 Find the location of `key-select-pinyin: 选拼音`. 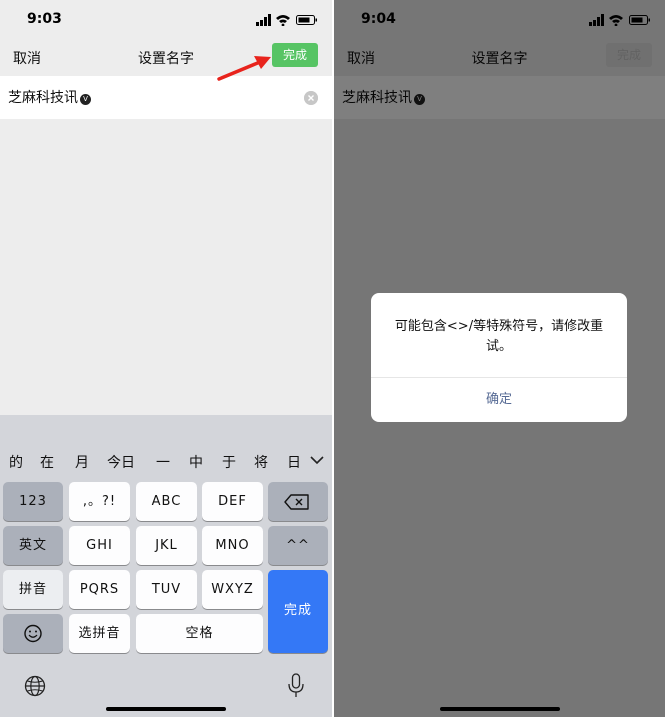

key-select-pinyin: 选拼音 is located at coordinates (99, 633).